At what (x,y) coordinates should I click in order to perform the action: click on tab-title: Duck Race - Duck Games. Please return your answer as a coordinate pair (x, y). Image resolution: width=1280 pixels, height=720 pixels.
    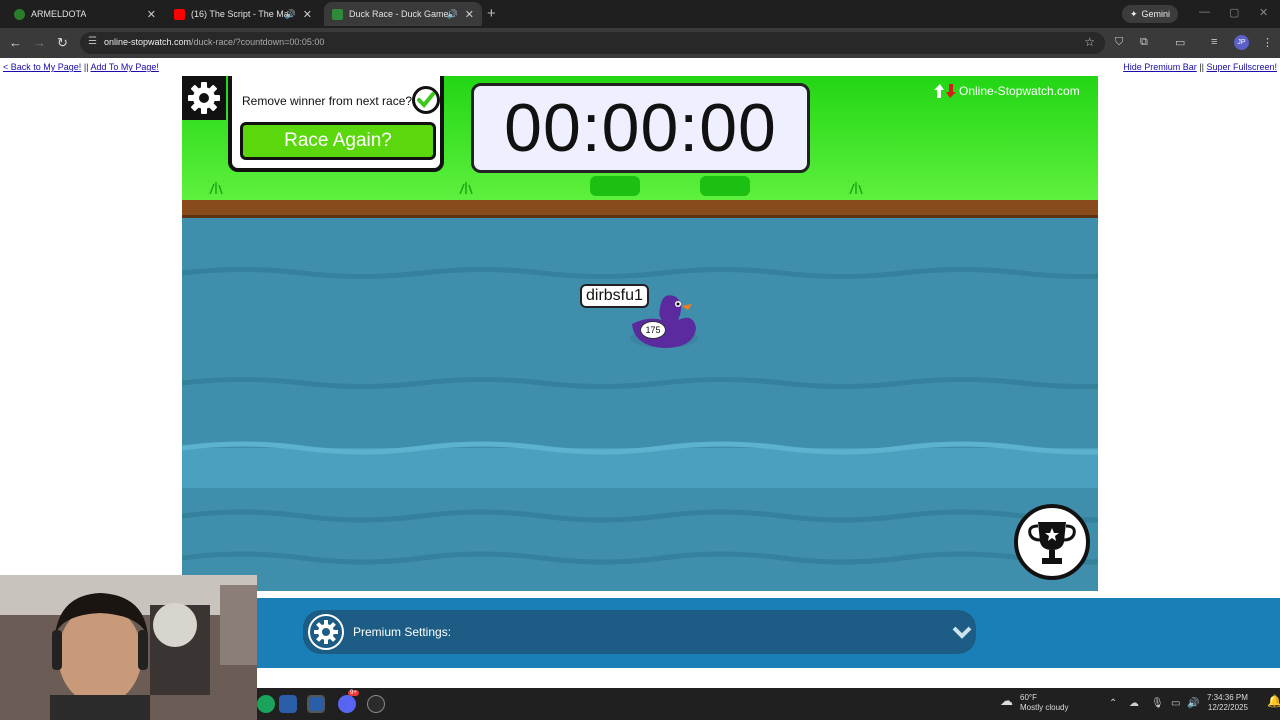
    Looking at the image, I should click on (401, 14).